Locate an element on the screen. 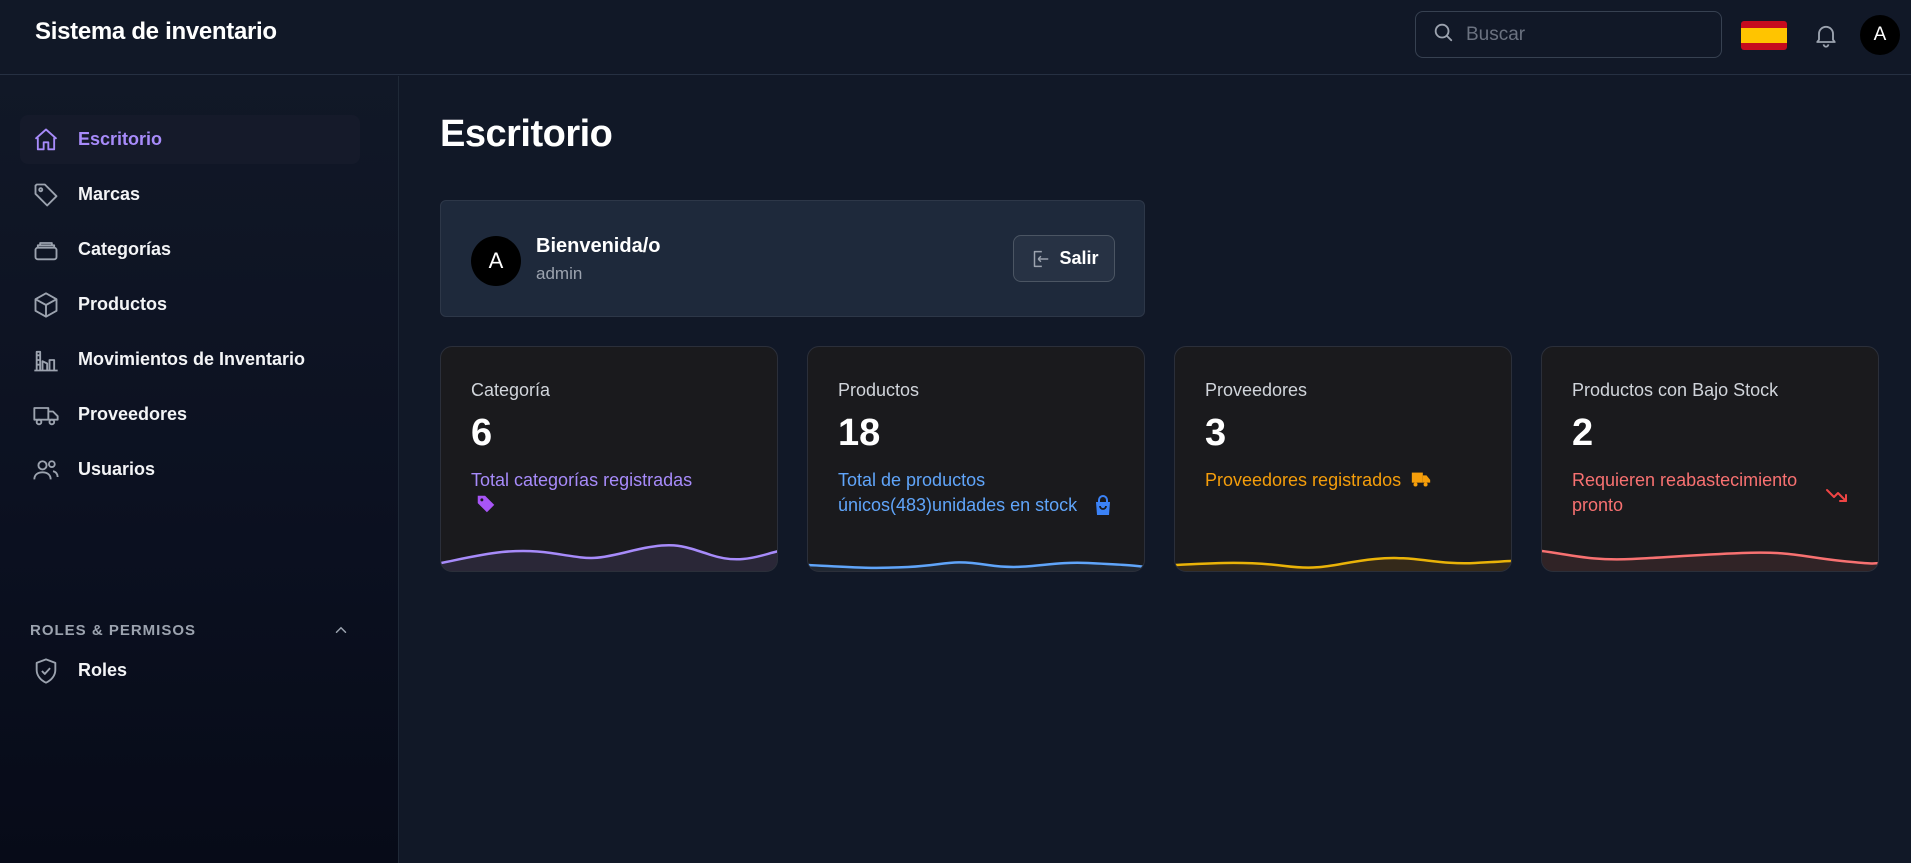 Image resolution: width=1911 pixels, height=863 pixels. logout-label: Salir is located at coordinates (1079, 258).